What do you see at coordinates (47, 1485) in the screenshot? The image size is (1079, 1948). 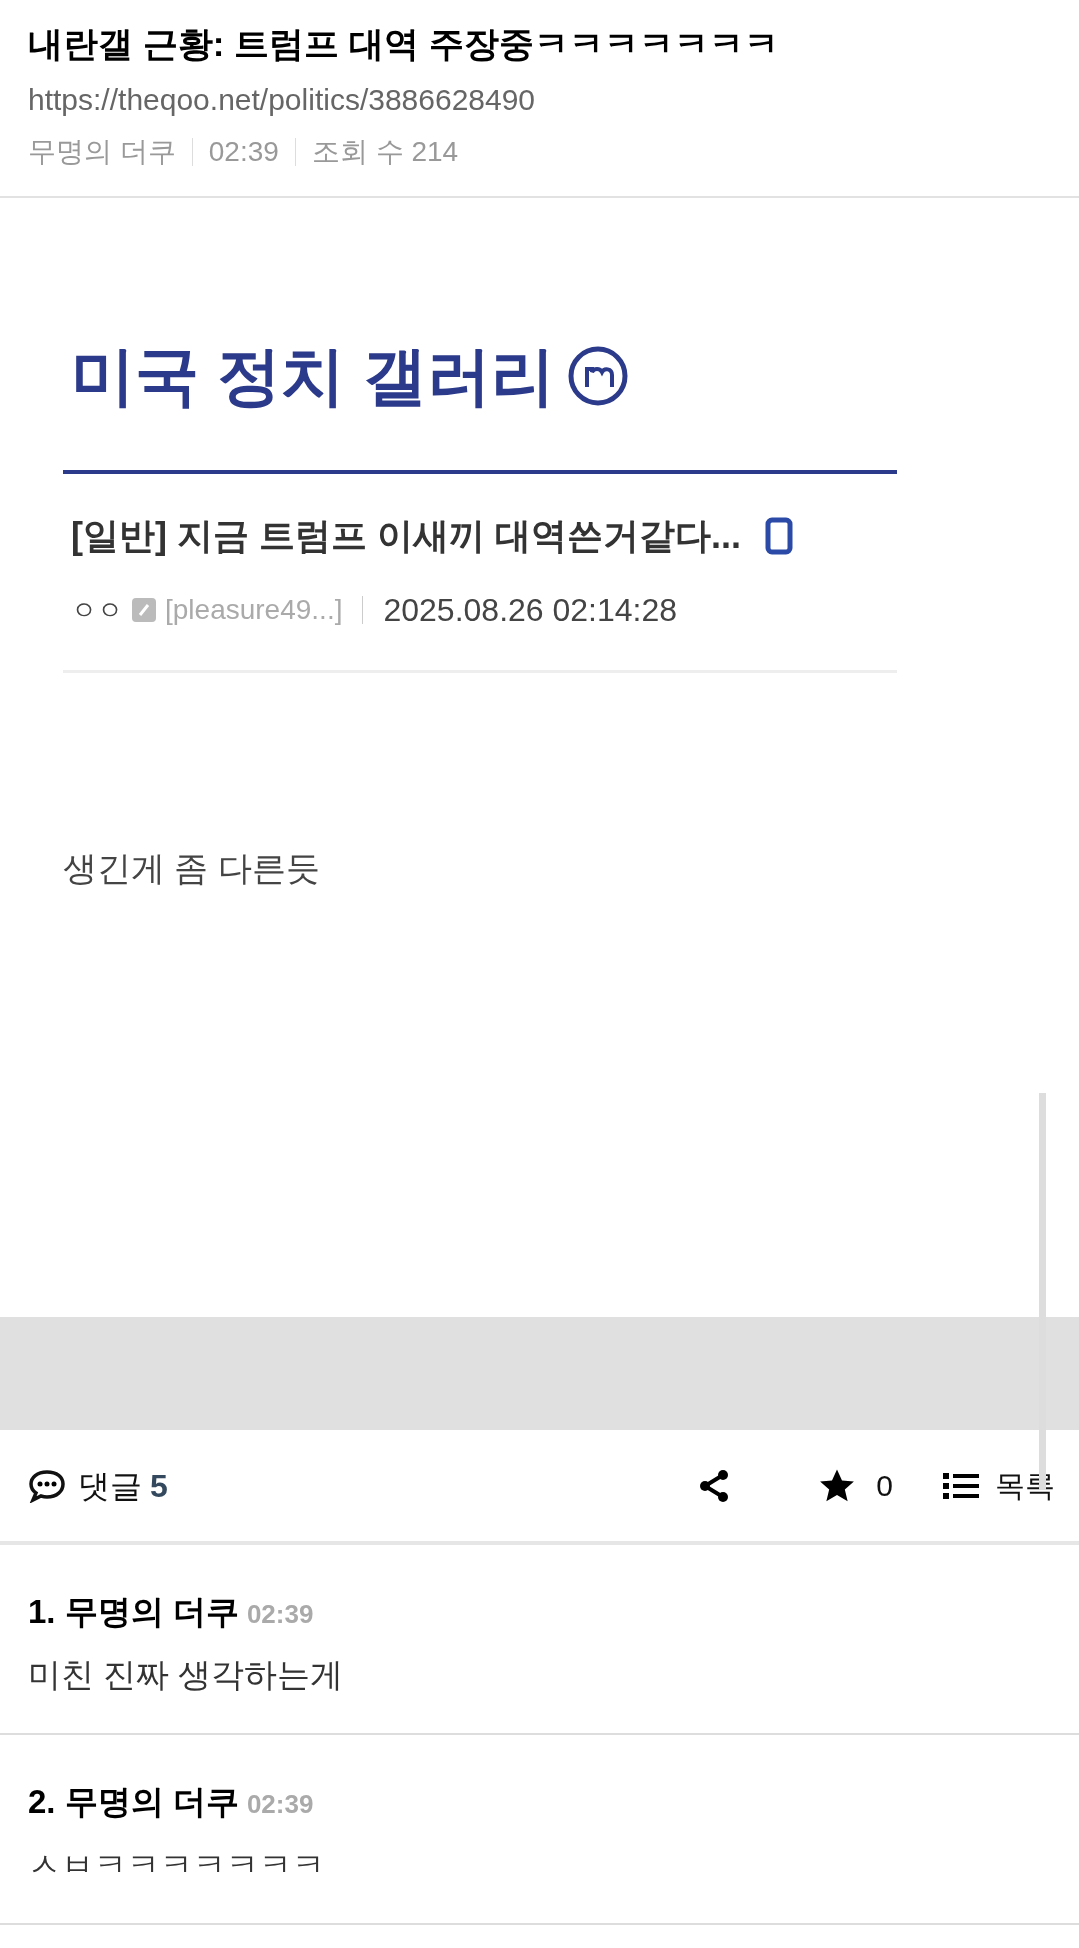 I see `speech-bubble-icon` at bounding box center [47, 1485].